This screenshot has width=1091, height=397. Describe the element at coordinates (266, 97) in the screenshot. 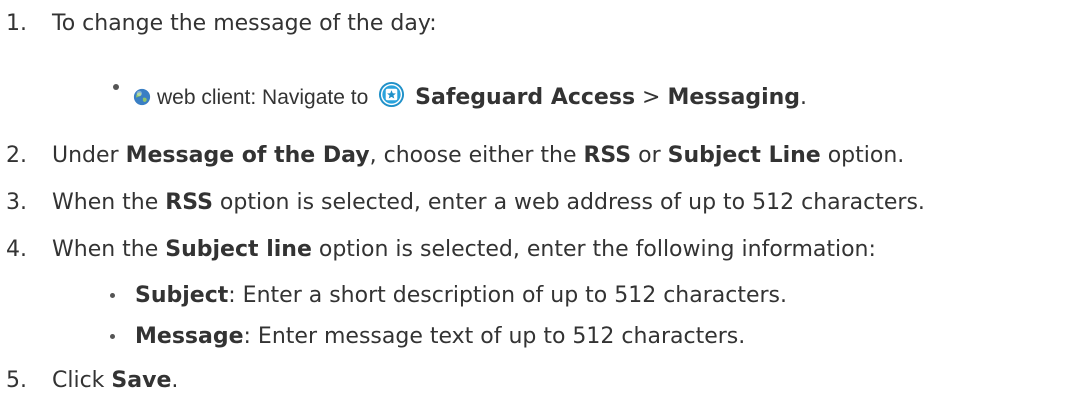

I see `web-client-prefix: web client: Navigate to` at that location.